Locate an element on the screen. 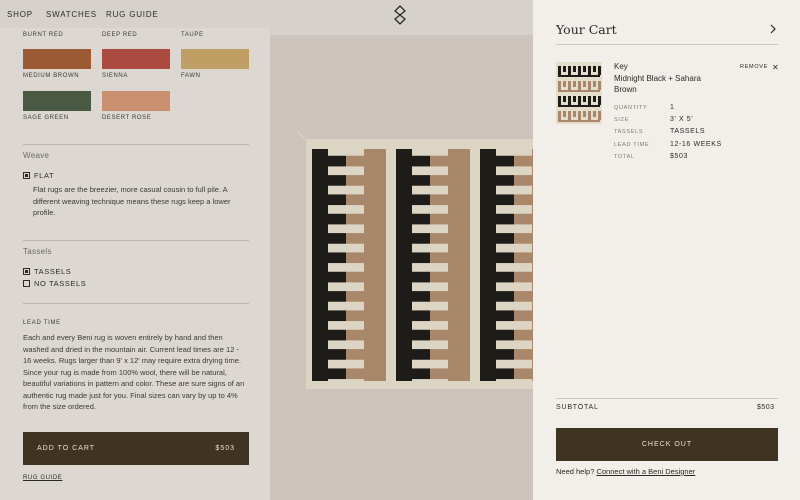  add-to-cart-button: ADD TO CART $503 is located at coordinates (136, 448).